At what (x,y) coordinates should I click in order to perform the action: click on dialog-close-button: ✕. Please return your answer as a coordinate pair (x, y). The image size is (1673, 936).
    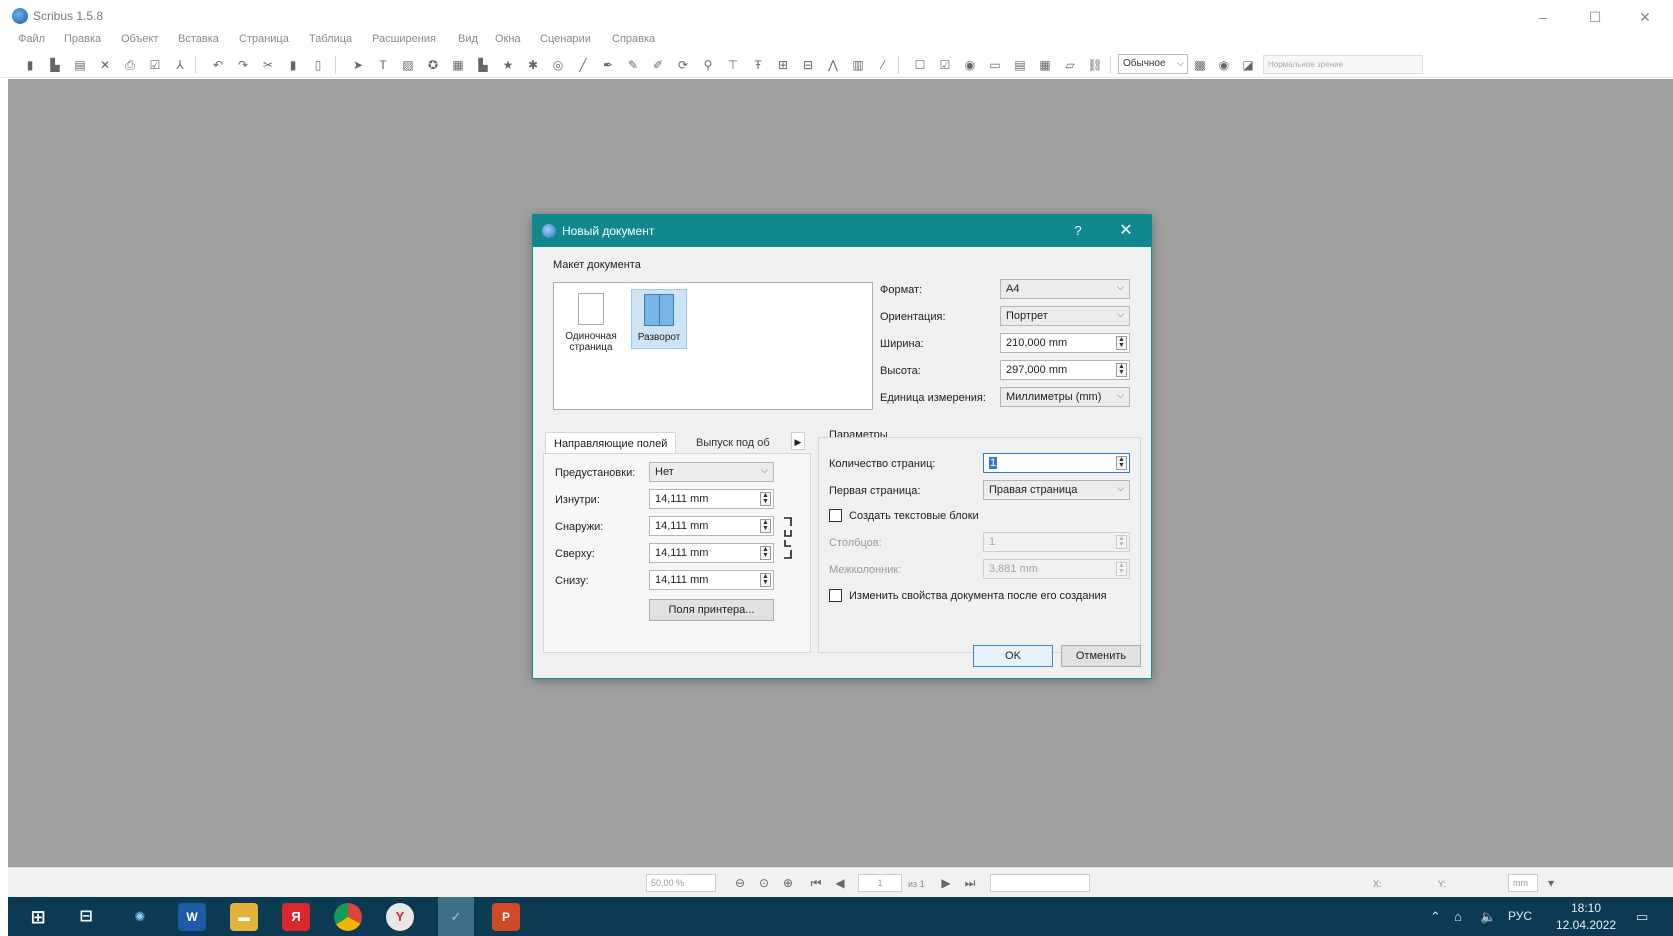
    Looking at the image, I should click on (1126, 231).